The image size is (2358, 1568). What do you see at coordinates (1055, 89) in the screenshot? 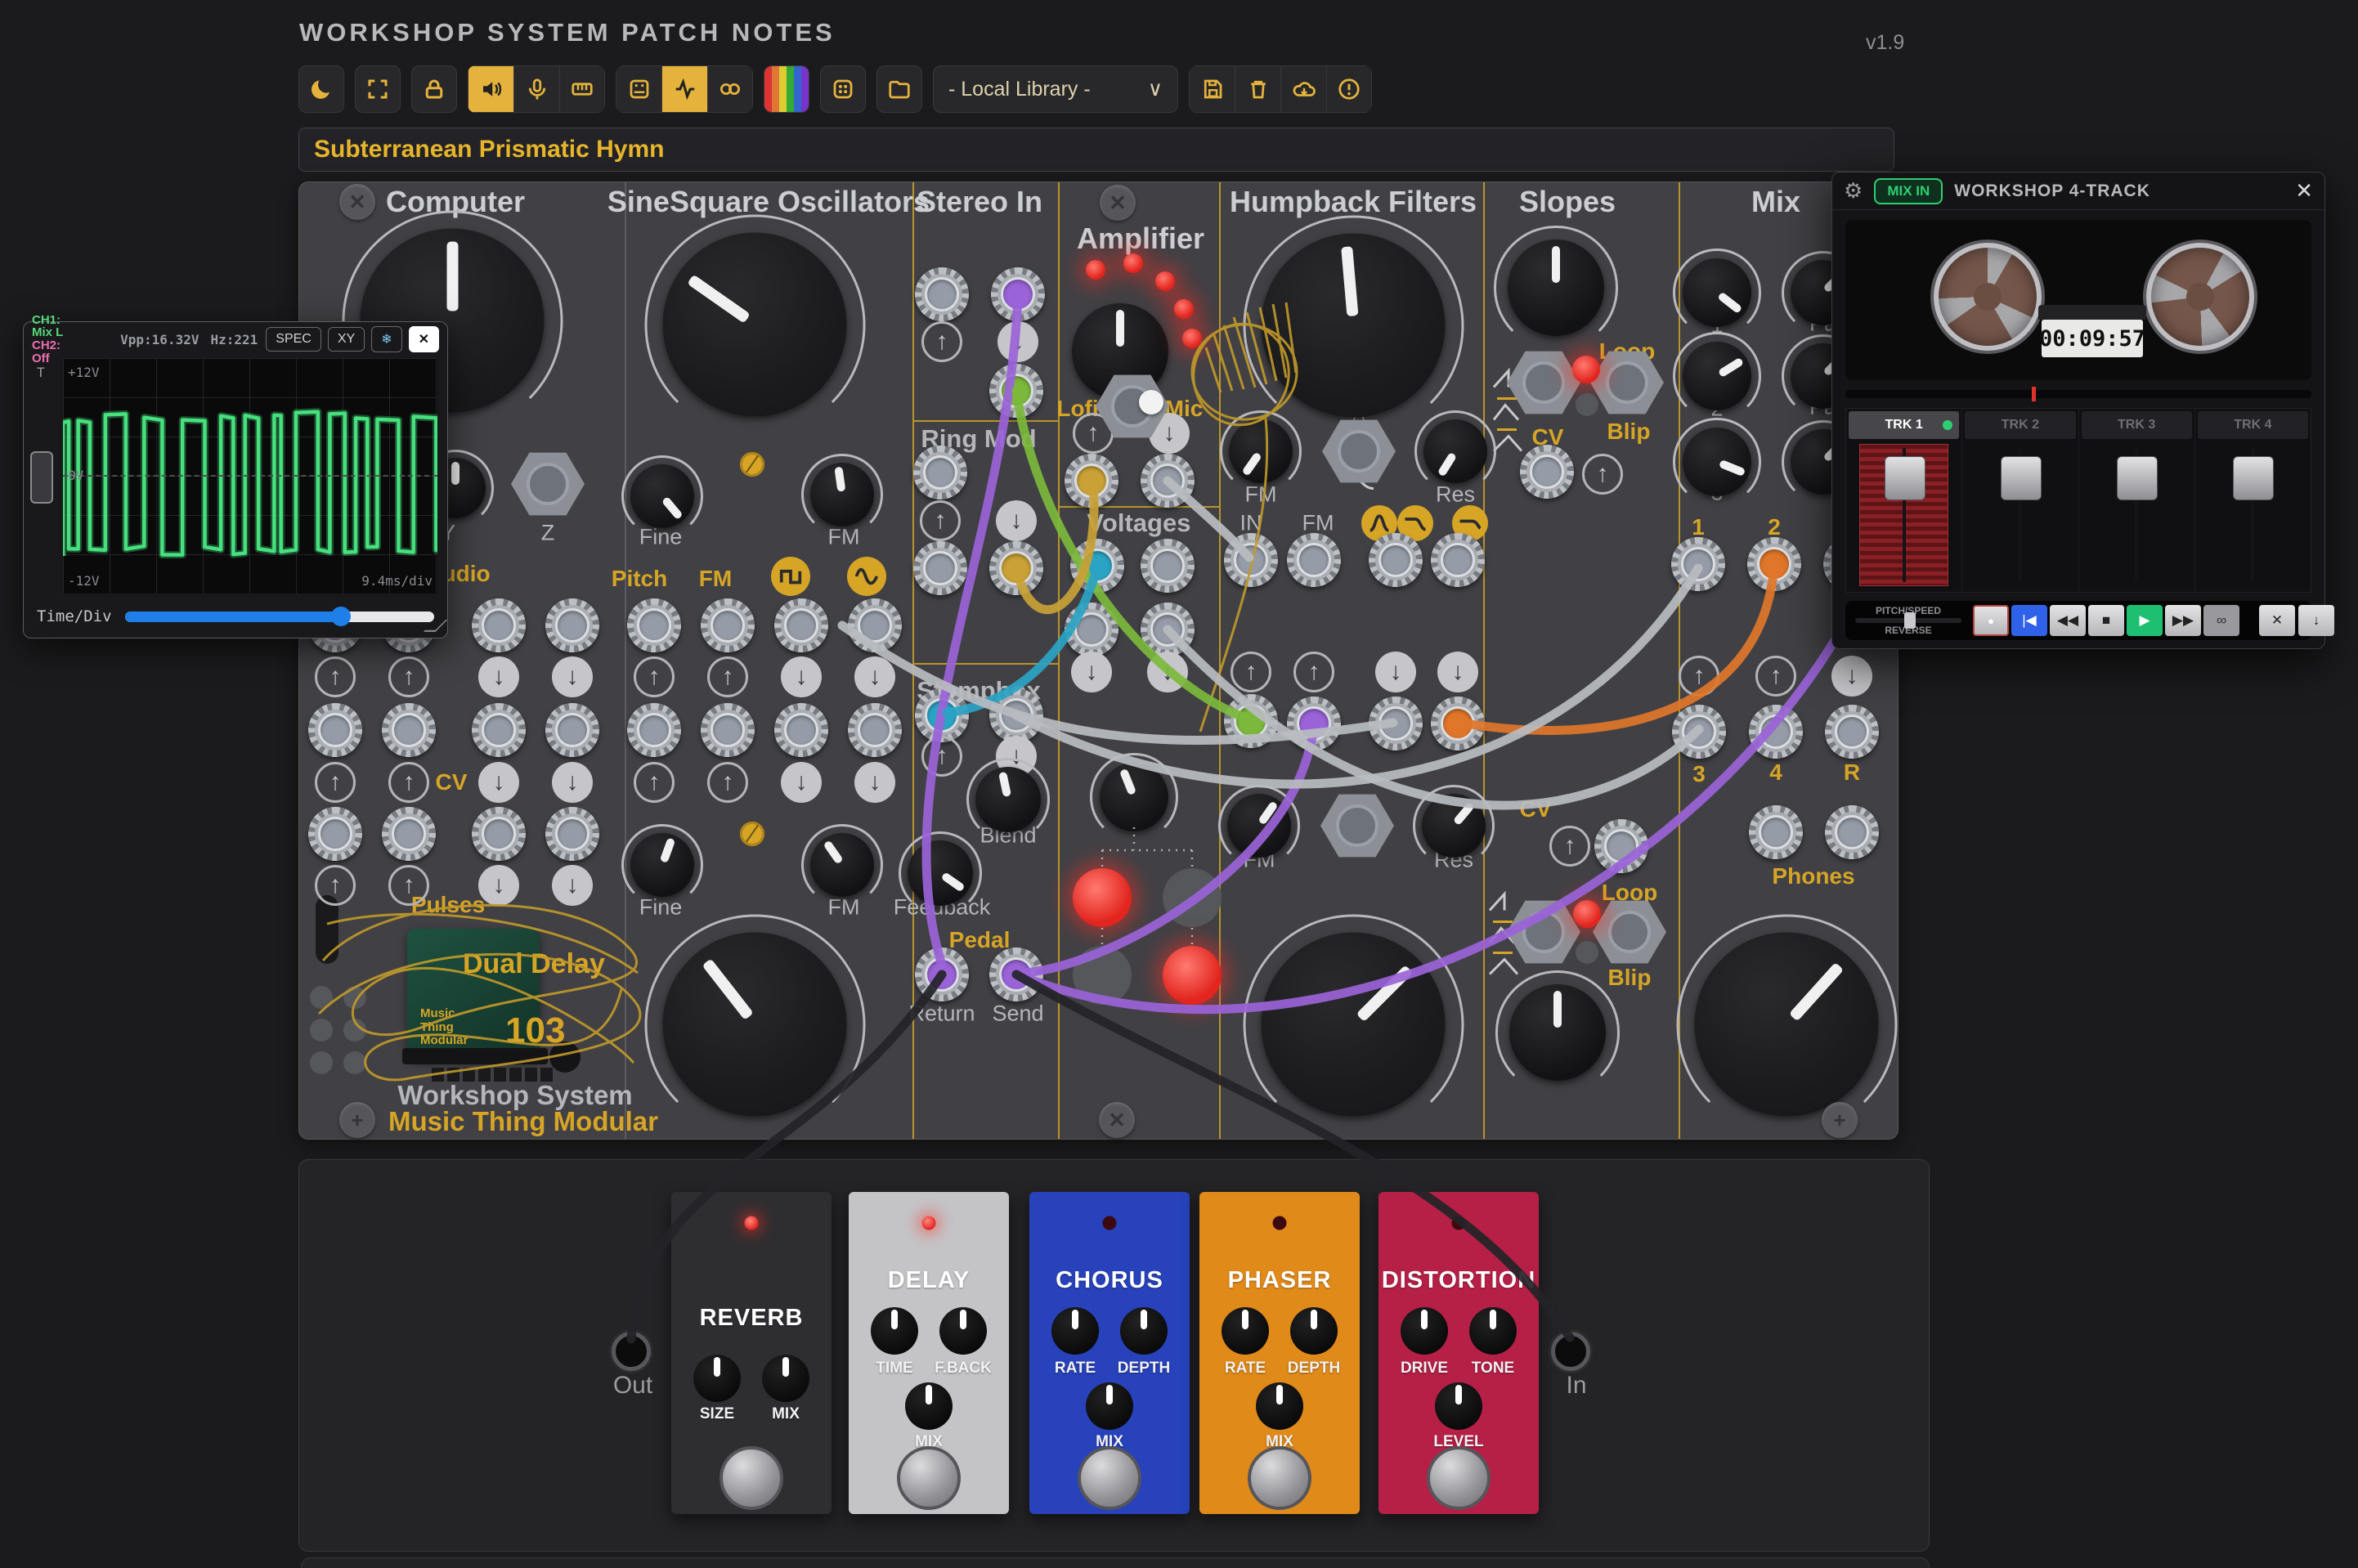
I see `library-select: - Local Library - ∨` at bounding box center [1055, 89].